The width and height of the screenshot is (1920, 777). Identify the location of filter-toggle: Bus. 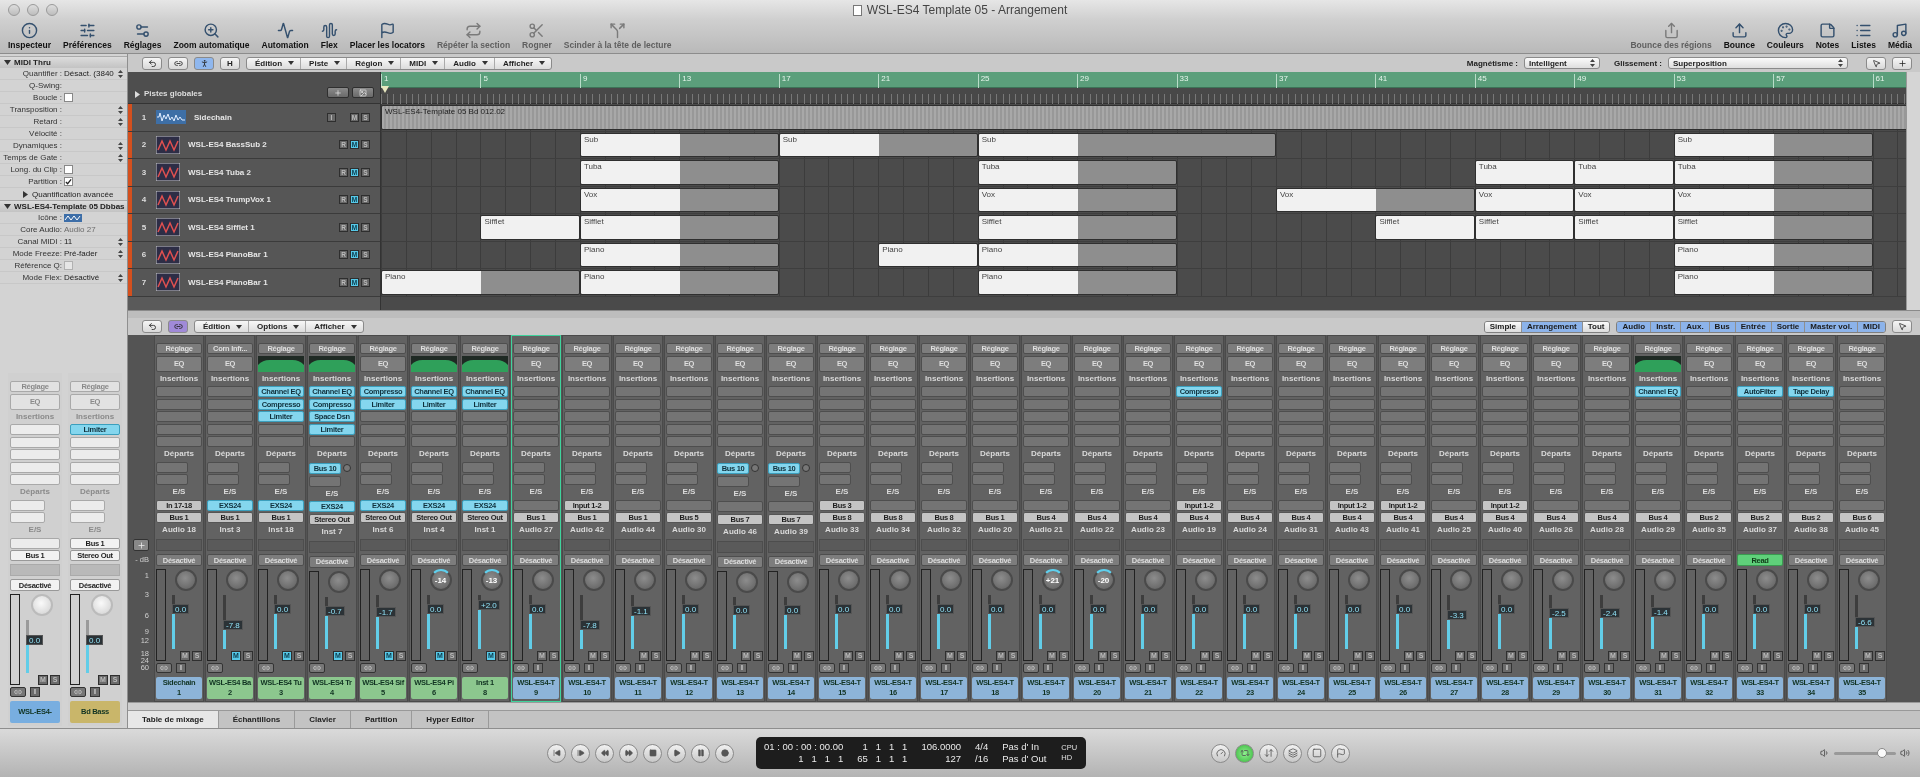
(1722, 326).